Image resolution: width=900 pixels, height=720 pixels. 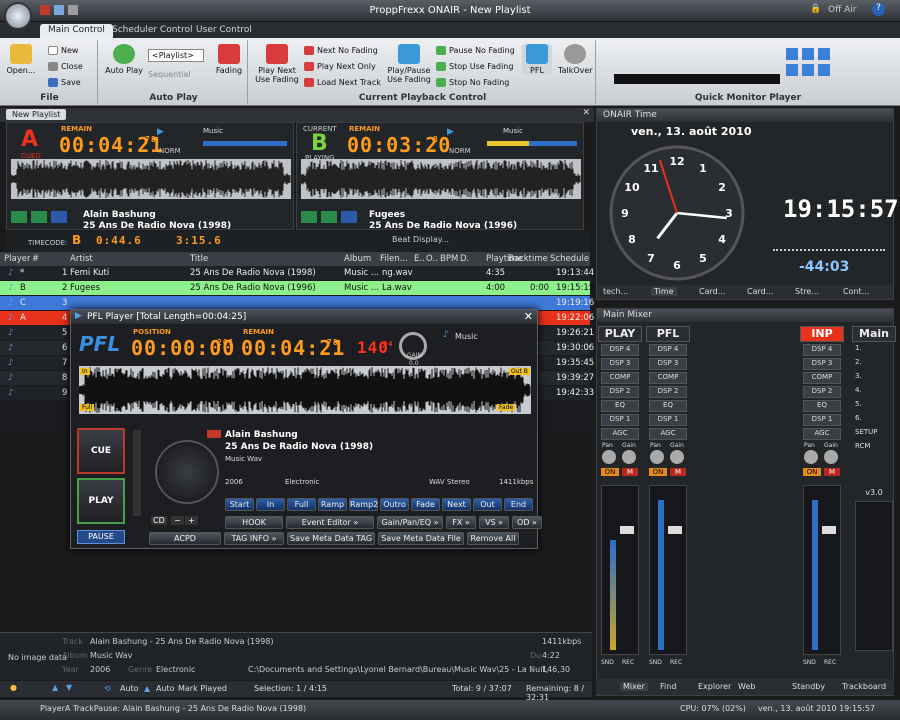 What do you see at coordinates (85, 371) in the screenshot?
I see `pfl-in-marker: In` at bounding box center [85, 371].